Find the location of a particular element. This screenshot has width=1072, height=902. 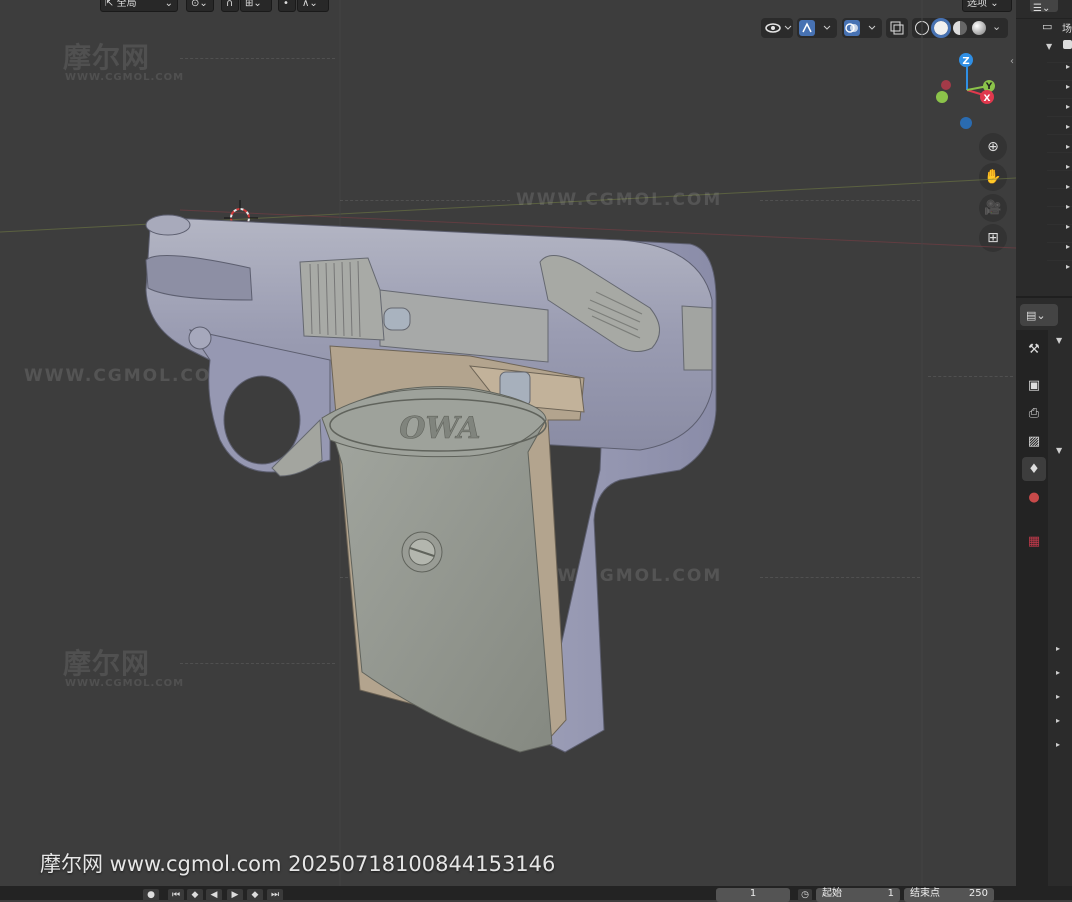

play-reverse-button: ◀ is located at coordinates (214, 895).